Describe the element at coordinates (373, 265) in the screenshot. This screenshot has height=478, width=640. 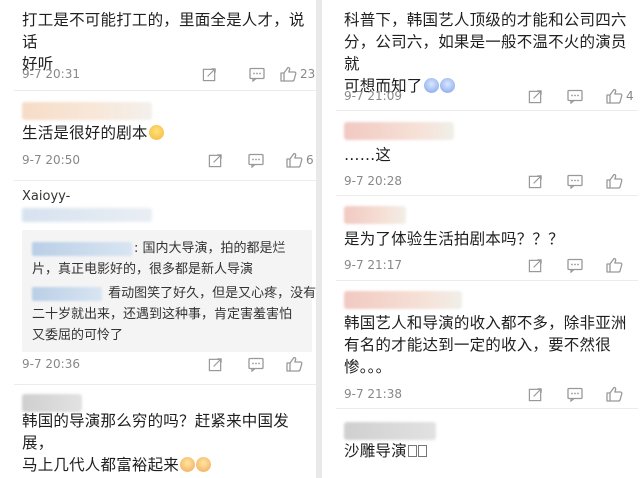
I see `comment-time: 9-7 21:17` at that location.